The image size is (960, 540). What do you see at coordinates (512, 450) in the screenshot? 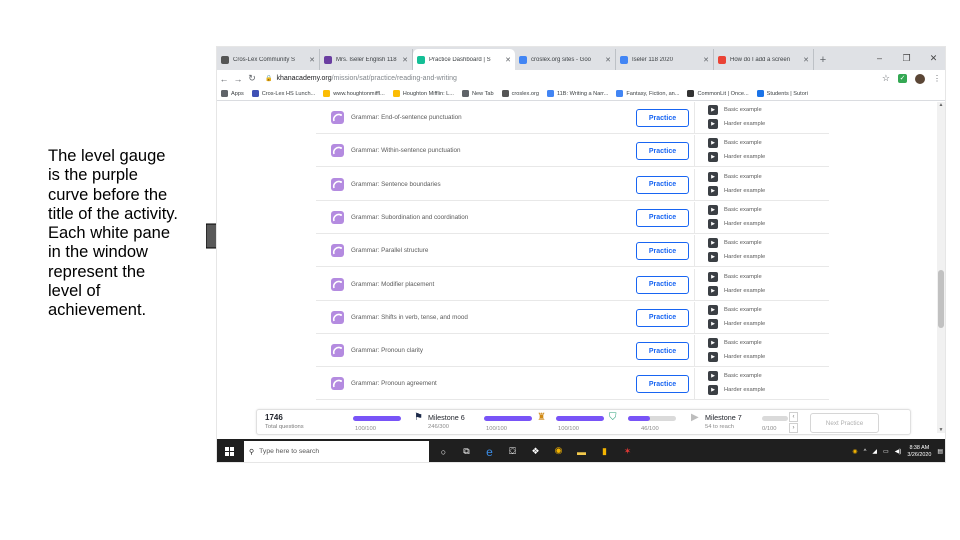
I see `store-icon: ⛋` at bounding box center [512, 450].